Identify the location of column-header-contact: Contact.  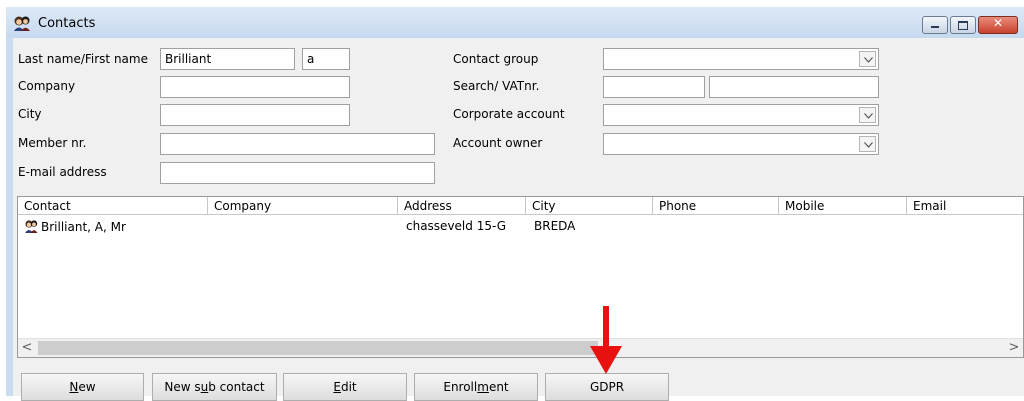
(113, 206).